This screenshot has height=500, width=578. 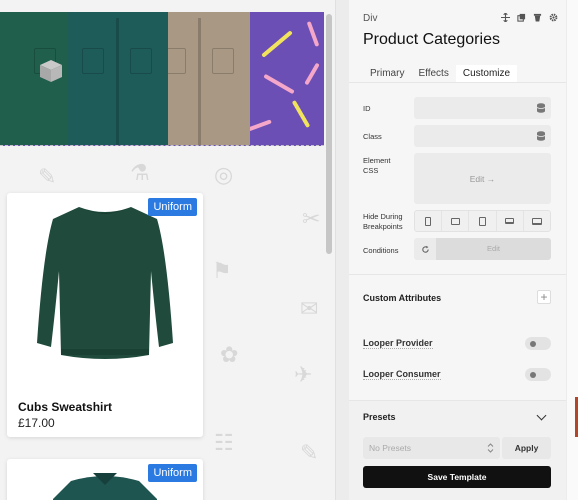 I want to click on breakpoint-lg-icon, so click(x=456, y=221).